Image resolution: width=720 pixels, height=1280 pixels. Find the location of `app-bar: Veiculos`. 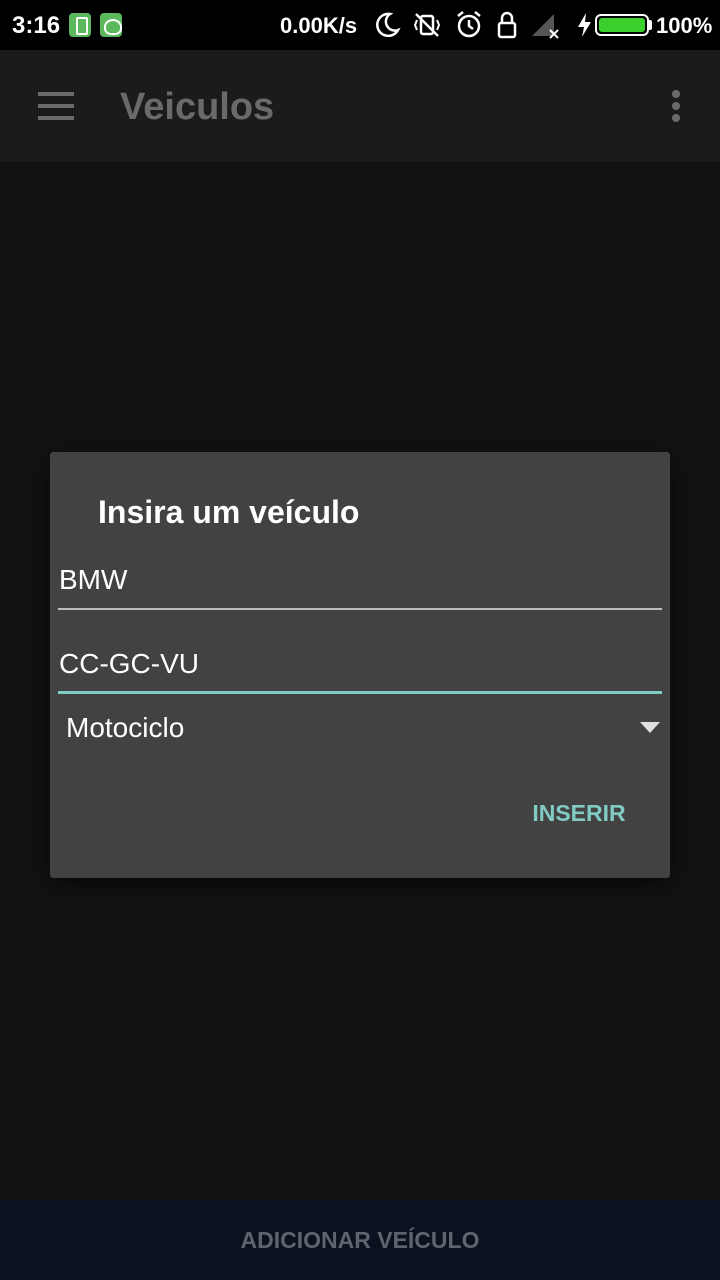

app-bar: Veiculos is located at coordinates (360, 106).